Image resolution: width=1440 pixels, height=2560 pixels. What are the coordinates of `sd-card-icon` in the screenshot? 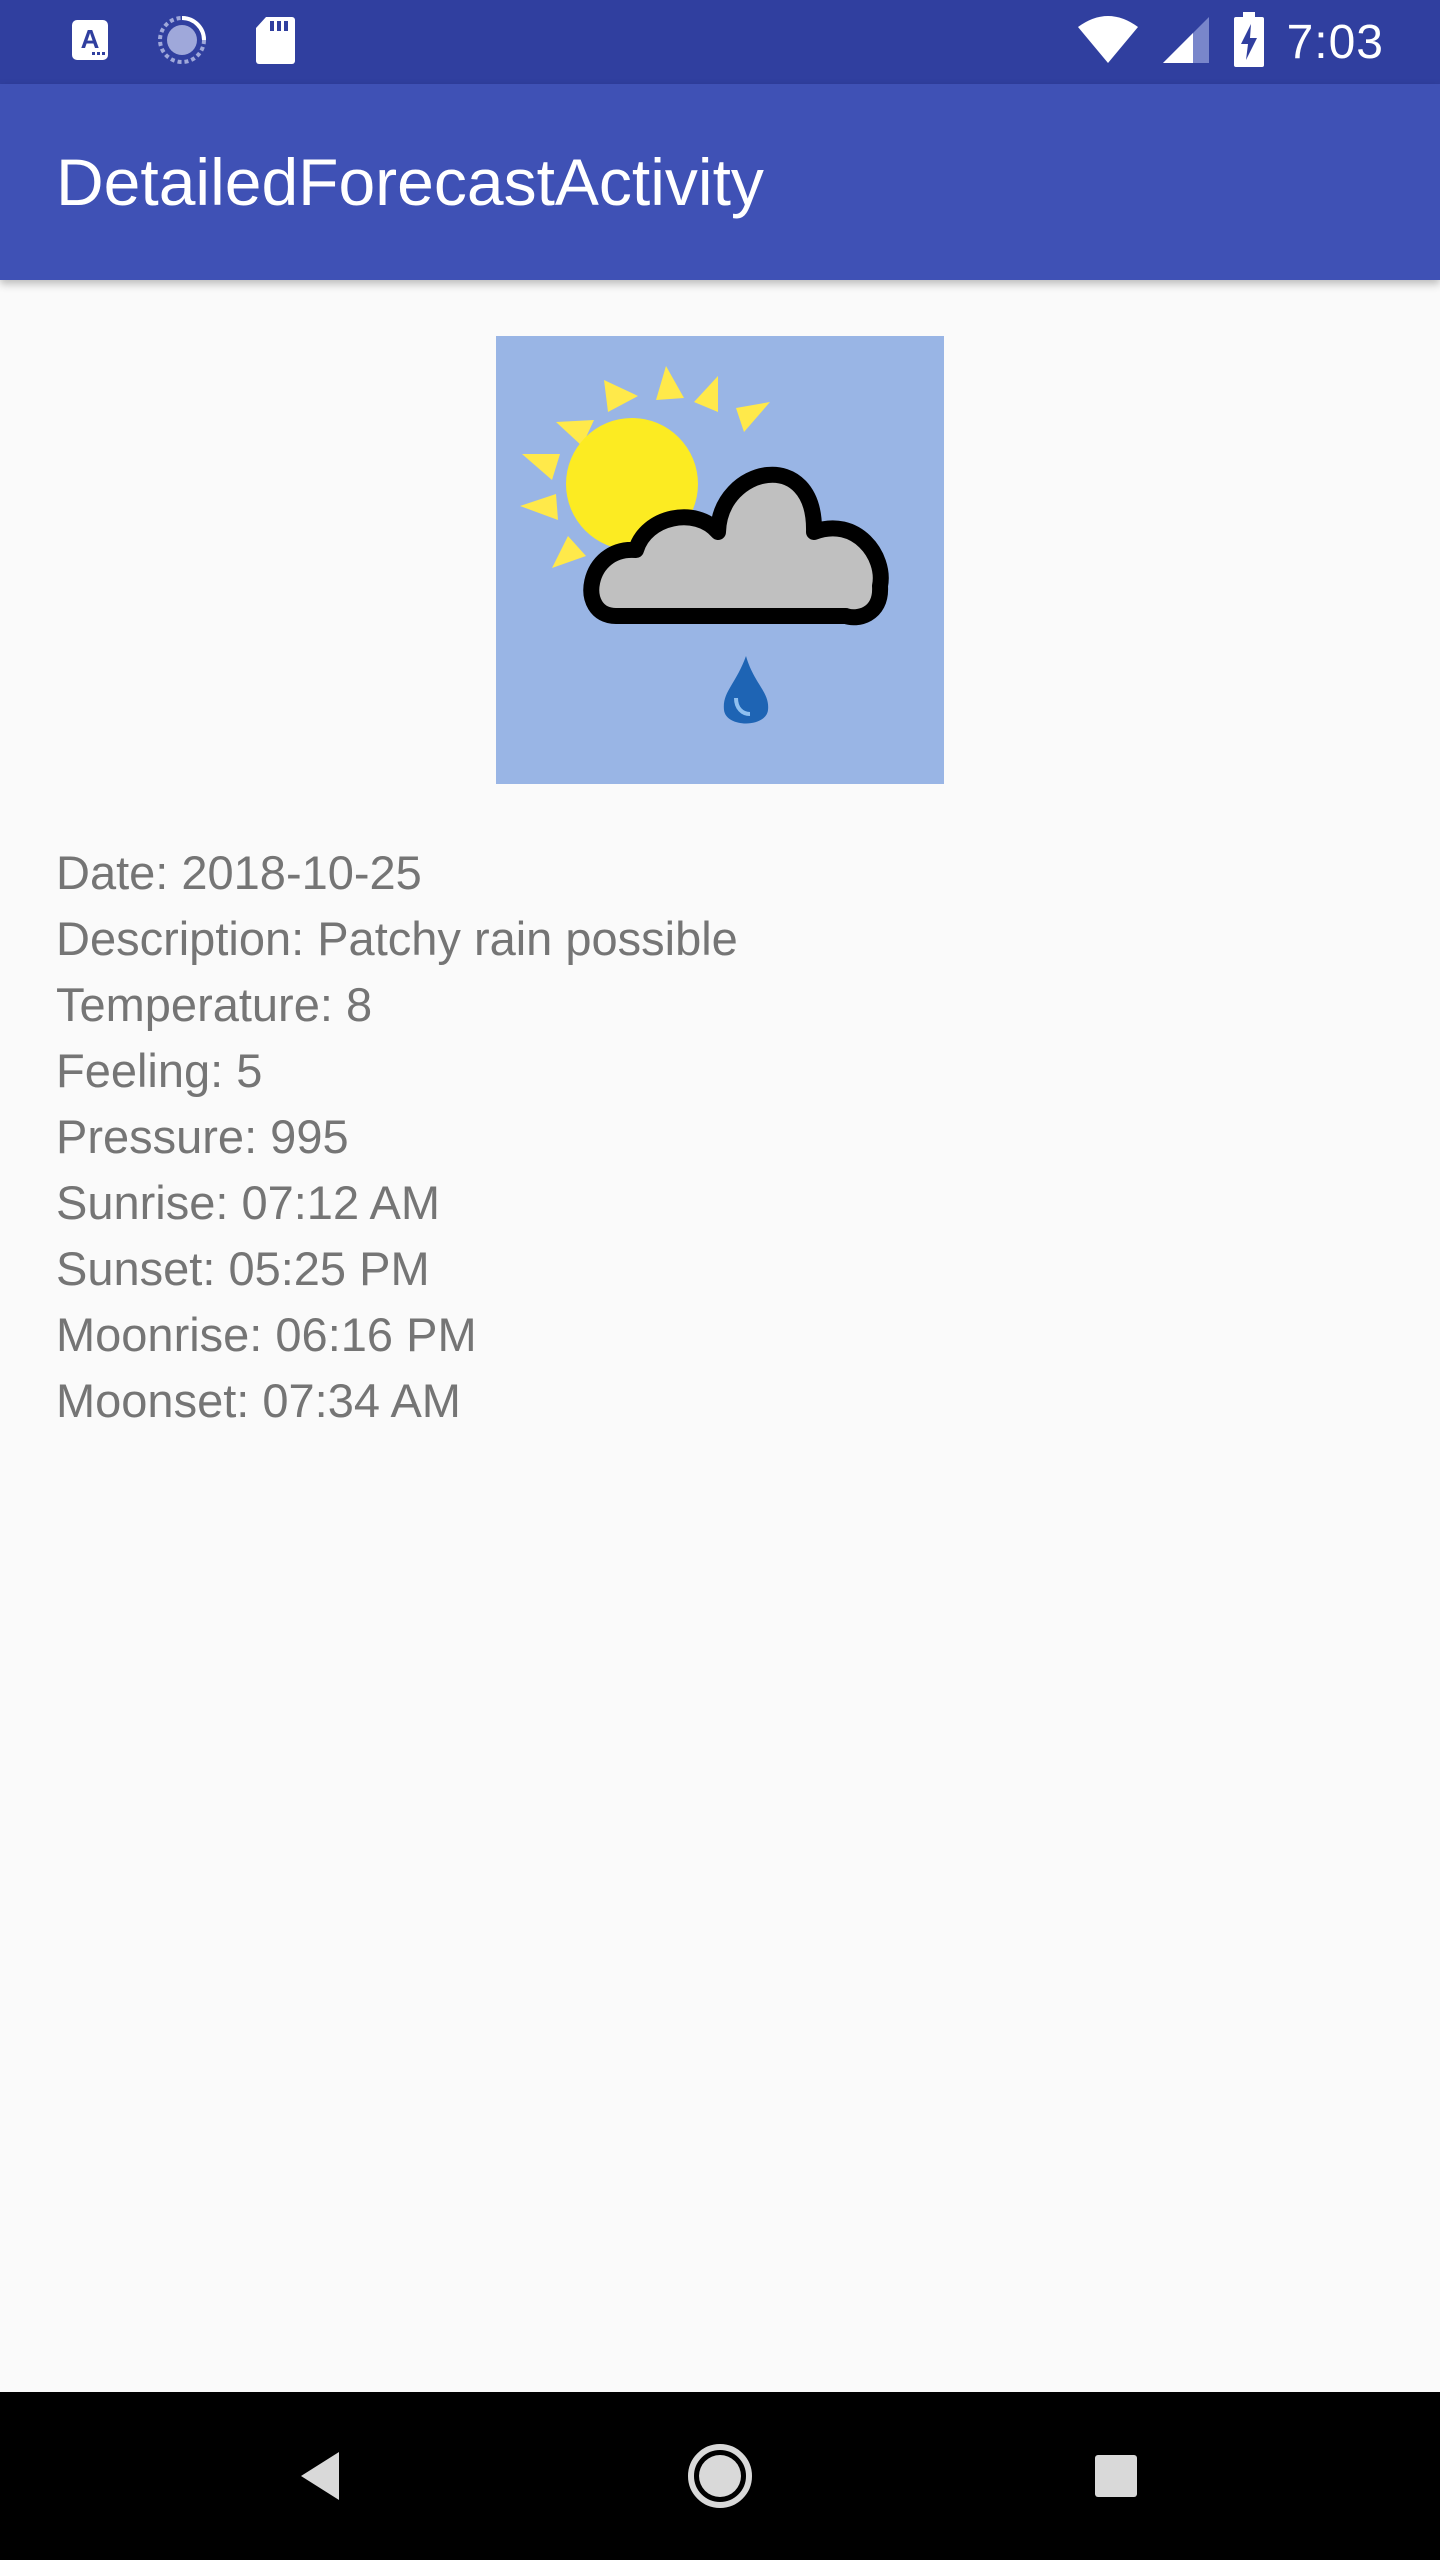 It's located at (275, 42).